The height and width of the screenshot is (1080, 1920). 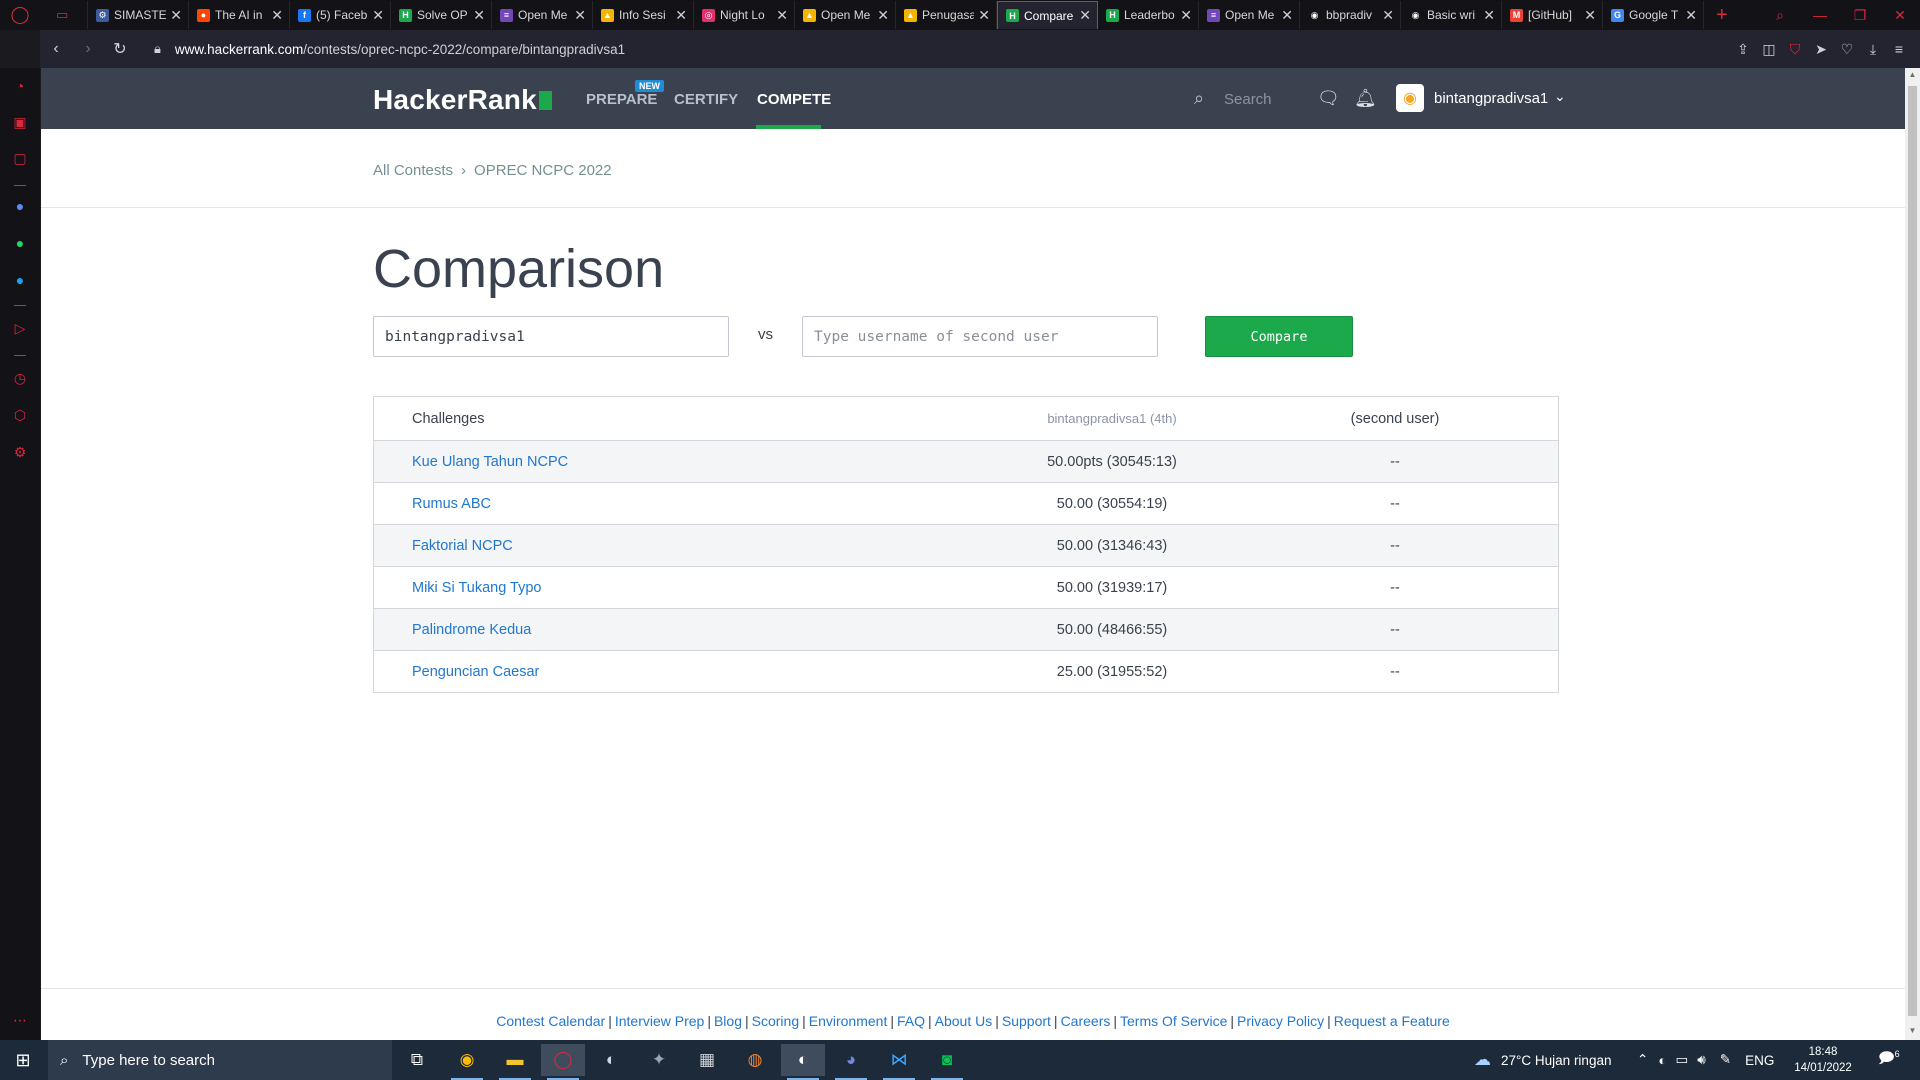 What do you see at coordinates (946, 15) in the screenshot?
I see `browser-tab: ▲ Penugasa ✕` at bounding box center [946, 15].